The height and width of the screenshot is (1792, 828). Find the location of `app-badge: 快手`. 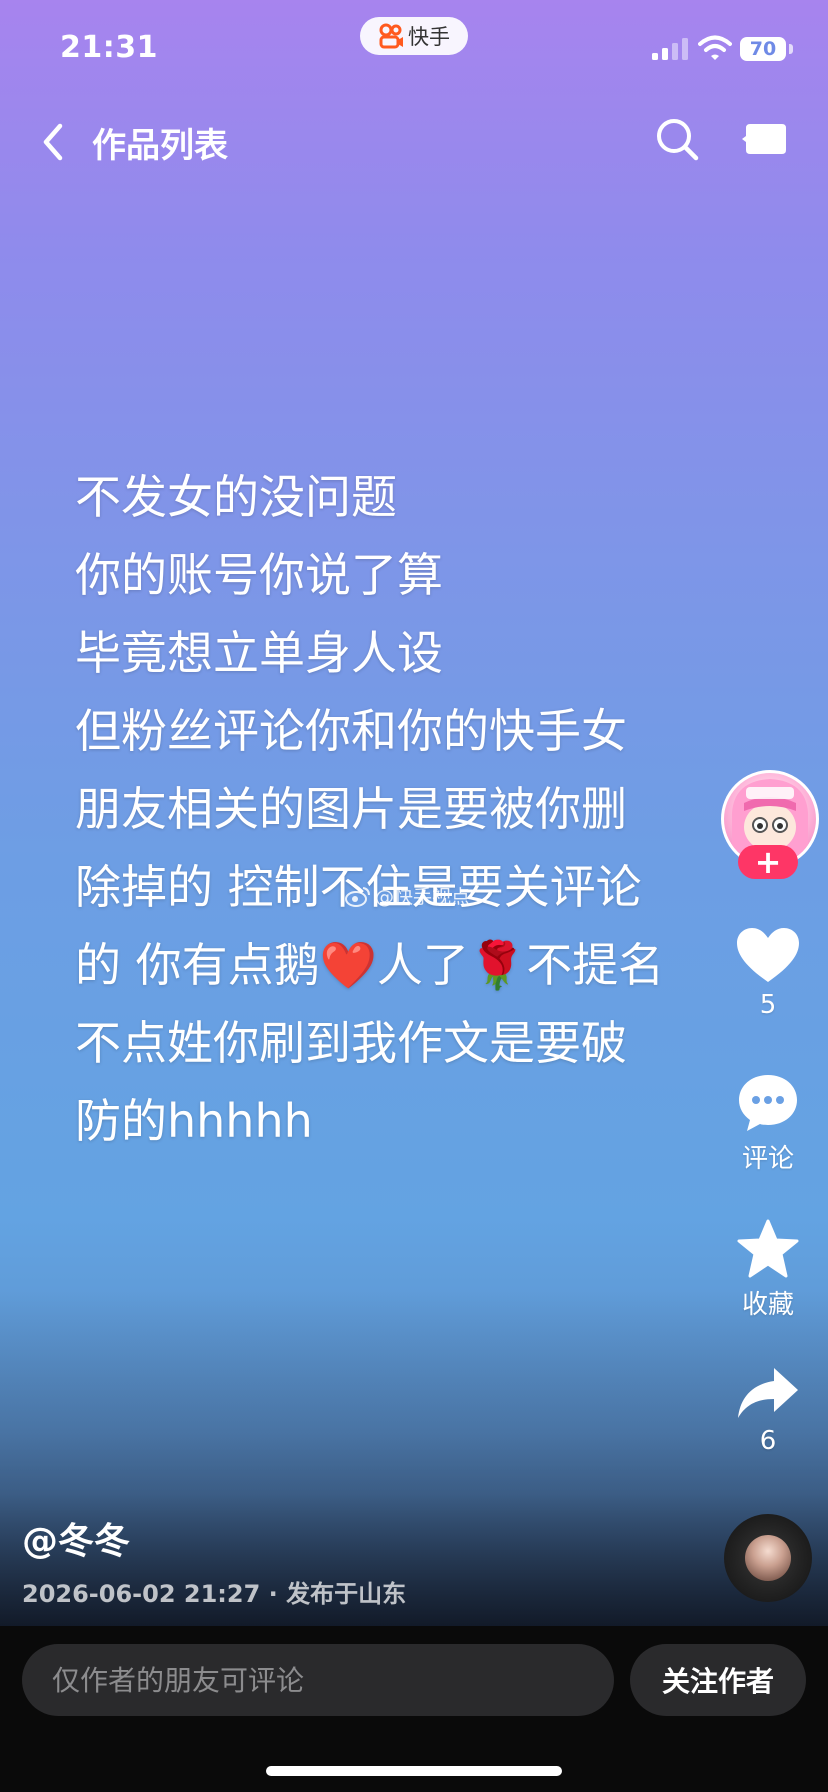

app-badge: 快手 is located at coordinates (414, 36).